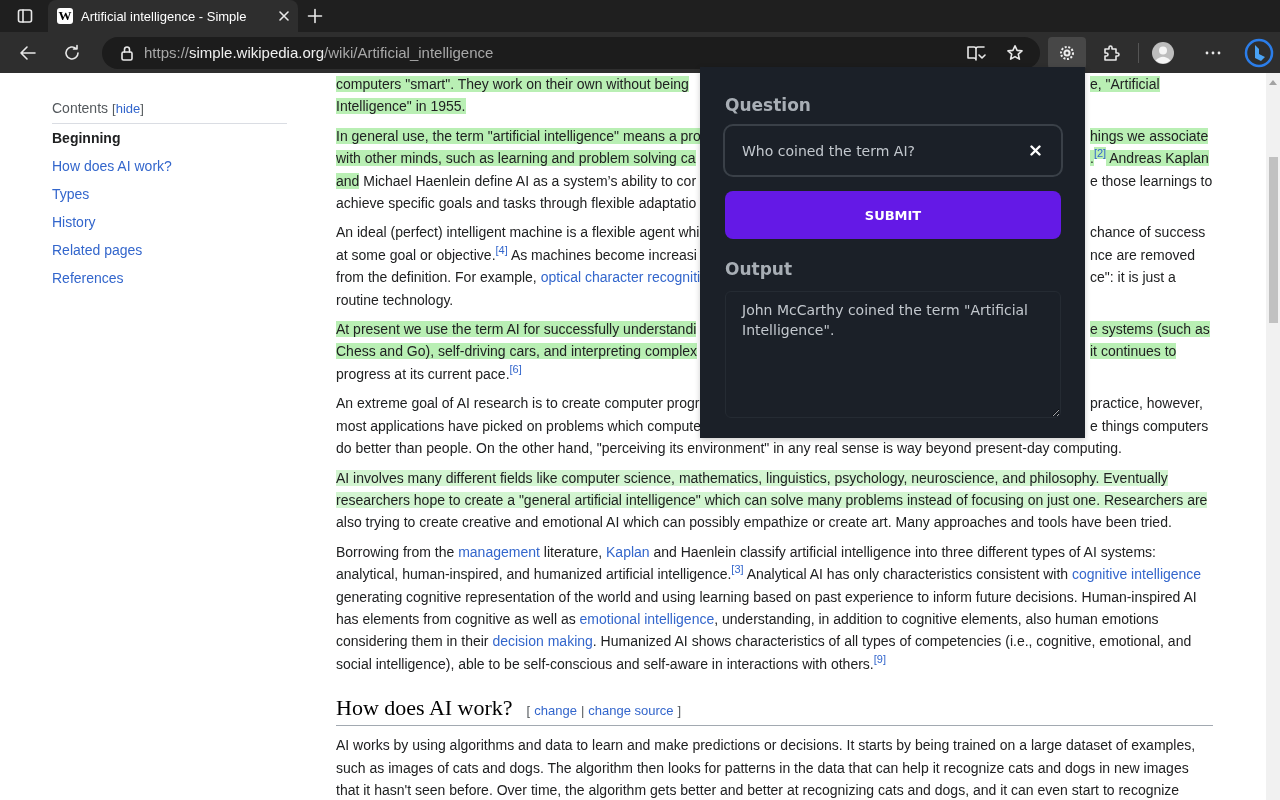 The height and width of the screenshot is (800, 1280). Describe the element at coordinates (169, 194) in the screenshot. I see `contents-item: Types` at that location.